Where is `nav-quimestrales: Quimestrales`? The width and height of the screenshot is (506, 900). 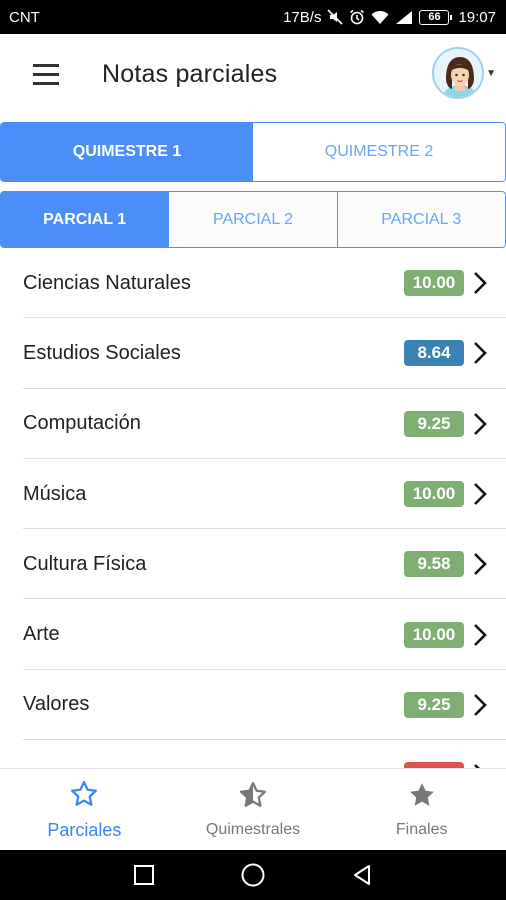 nav-quimestrales: Quimestrales is located at coordinates (253, 809).